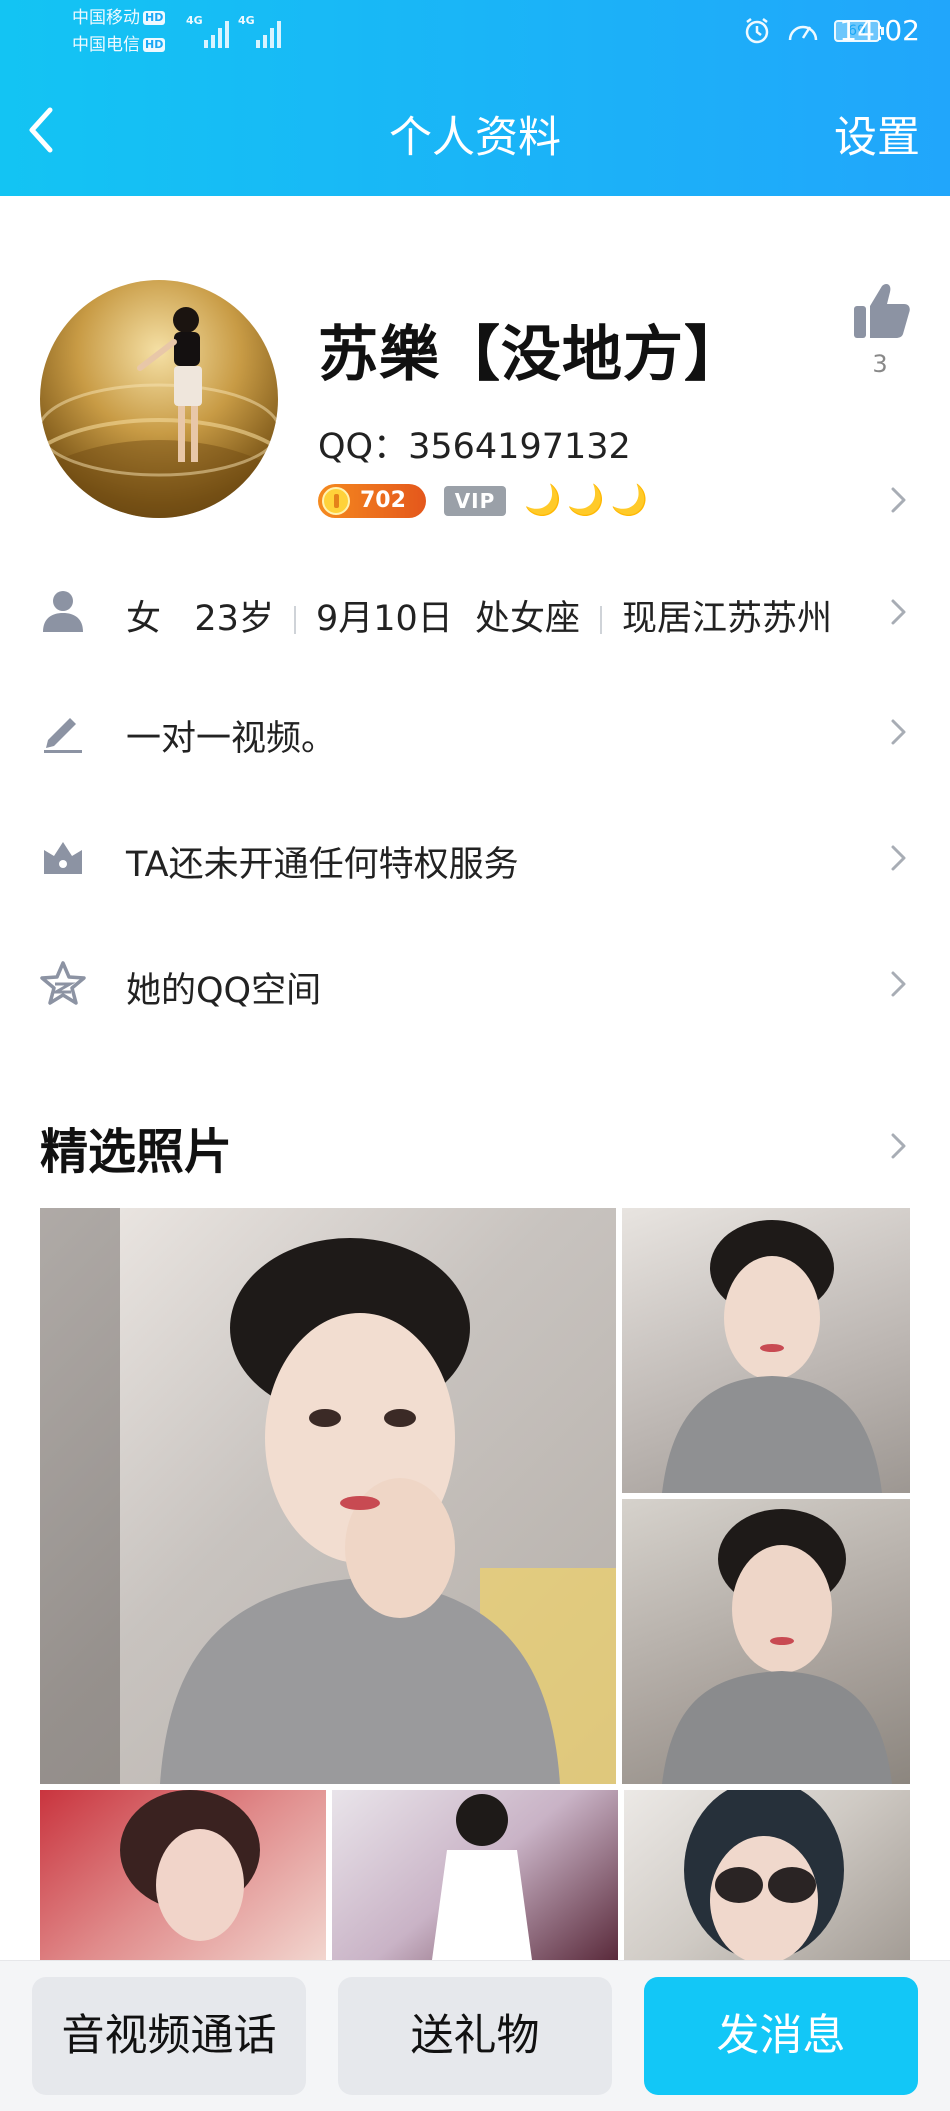 The height and width of the screenshot is (2111, 950). I want to click on basic-info-row: 女 23岁 9月10日 处女座 现居江苏苏州, so click(475, 610).